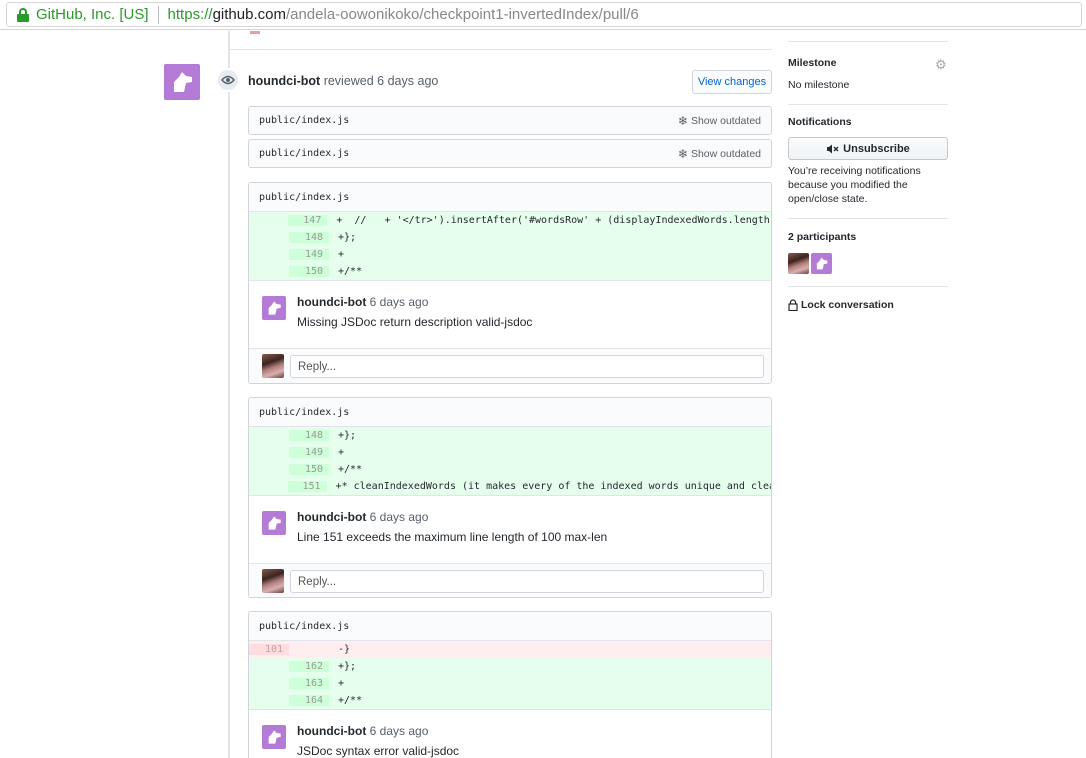 This screenshot has height=758, width=1086. What do you see at coordinates (381, 81) in the screenshot?
I see `review-time: reviewed 6 days ago` at bounding box center [381, 81].